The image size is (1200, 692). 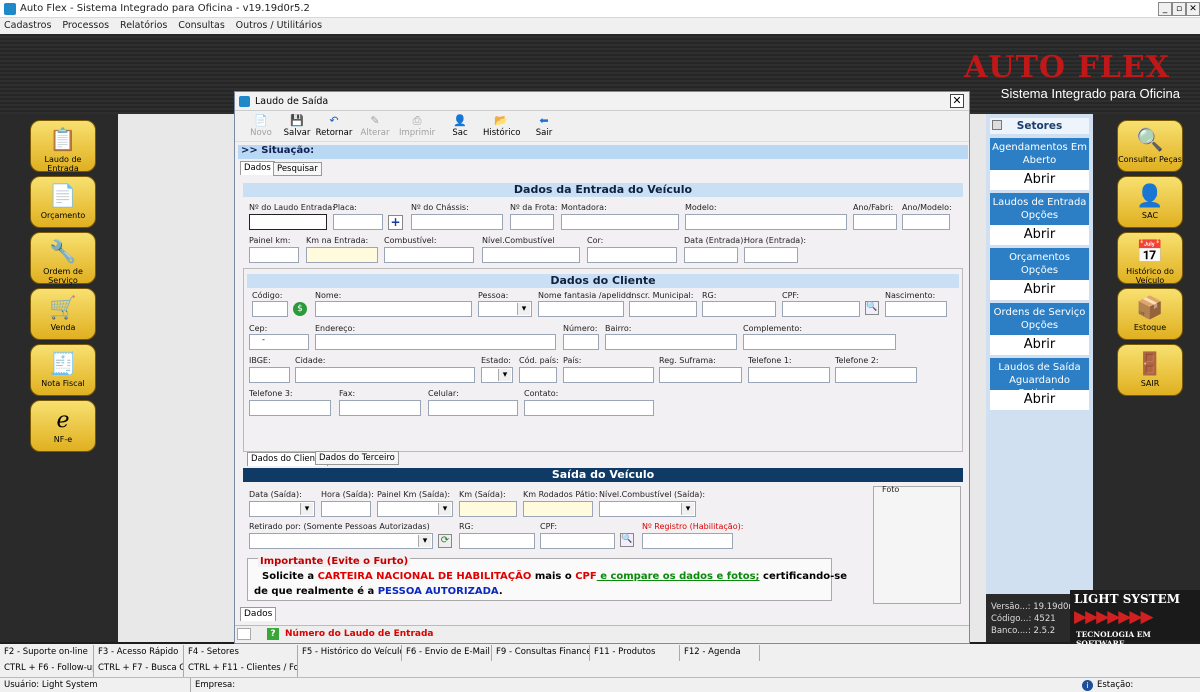 I want to click on fkey-produtos: F11 - Produtos, so click(x=635, y=653).